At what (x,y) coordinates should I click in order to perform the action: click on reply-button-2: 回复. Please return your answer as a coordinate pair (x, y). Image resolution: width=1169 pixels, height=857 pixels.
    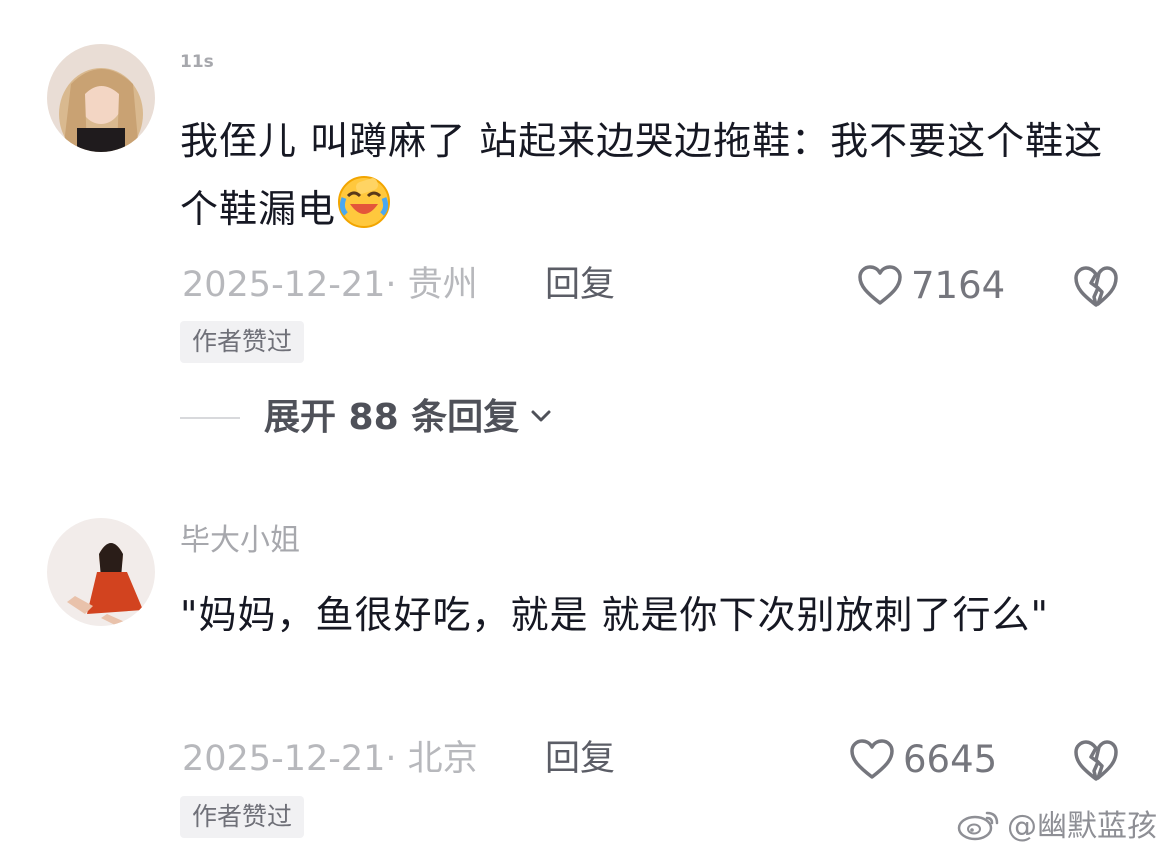
    Looking at the image, I should click on (580, 759).